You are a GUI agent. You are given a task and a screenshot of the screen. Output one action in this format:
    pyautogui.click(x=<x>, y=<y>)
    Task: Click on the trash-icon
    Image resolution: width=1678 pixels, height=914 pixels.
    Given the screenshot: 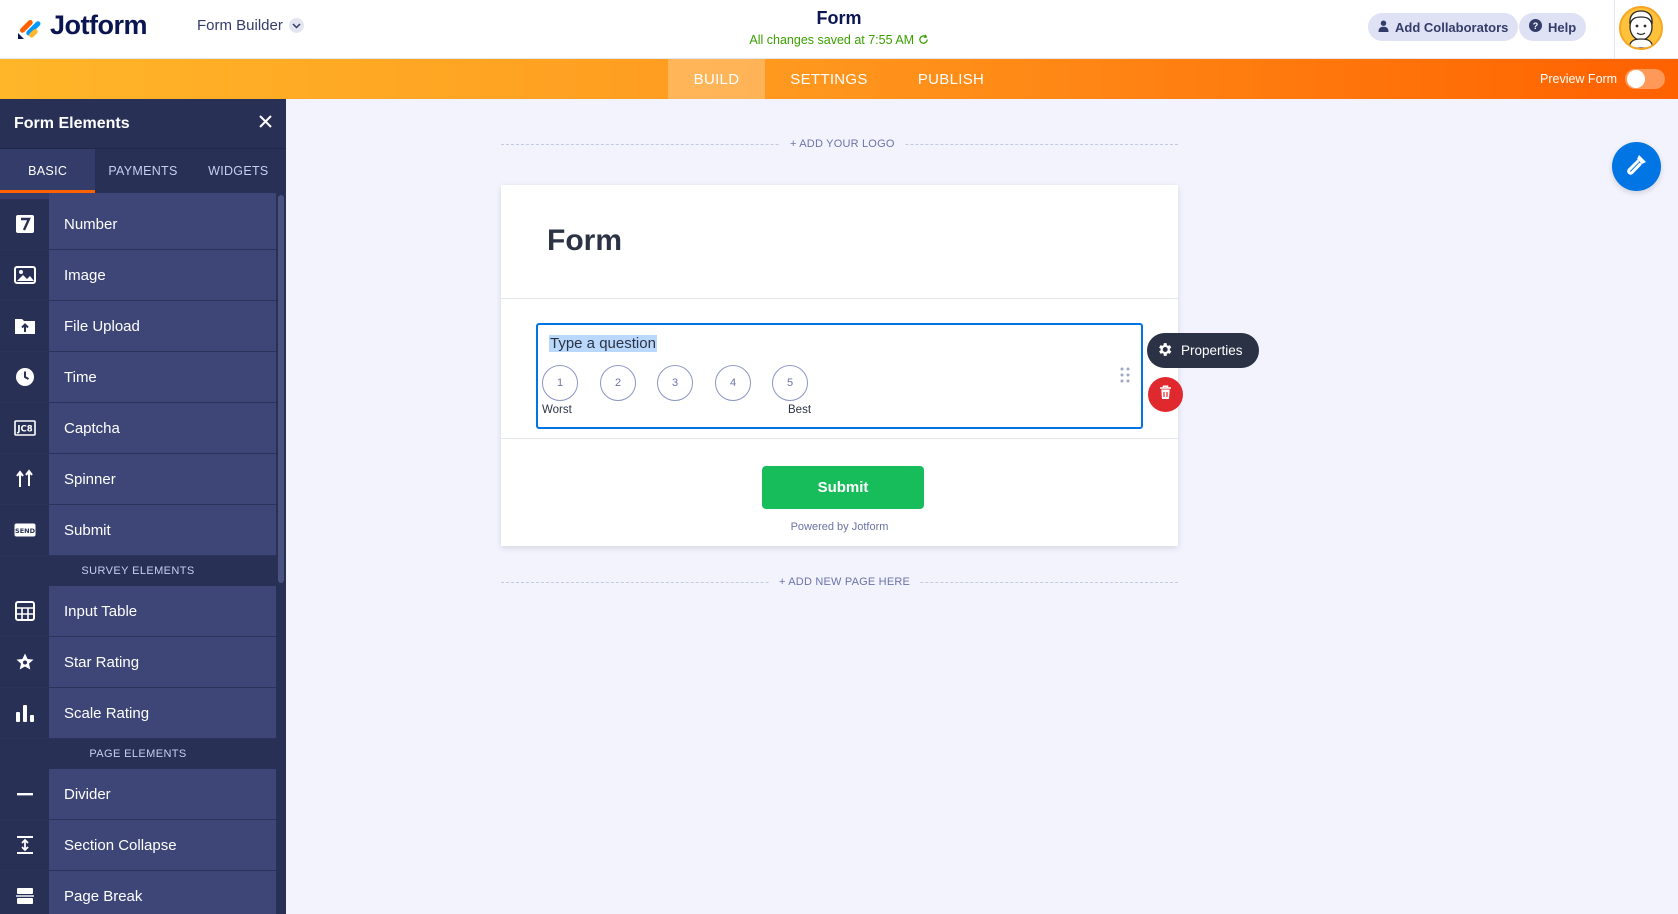 What is the action you would take?
    pyautogui.click(x=1165, y=395)
    